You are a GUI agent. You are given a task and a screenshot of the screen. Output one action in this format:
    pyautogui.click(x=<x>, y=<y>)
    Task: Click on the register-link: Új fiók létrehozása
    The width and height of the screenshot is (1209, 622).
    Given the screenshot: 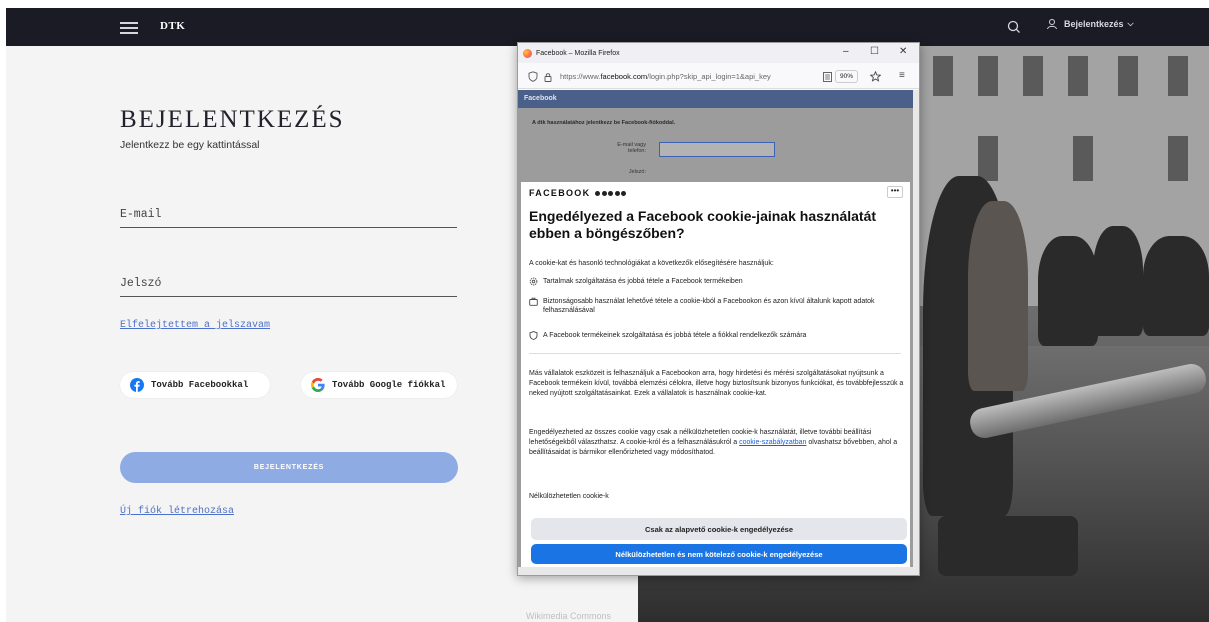 What is the action you would take?
    pyautogui.click(x=177, y=511)
    